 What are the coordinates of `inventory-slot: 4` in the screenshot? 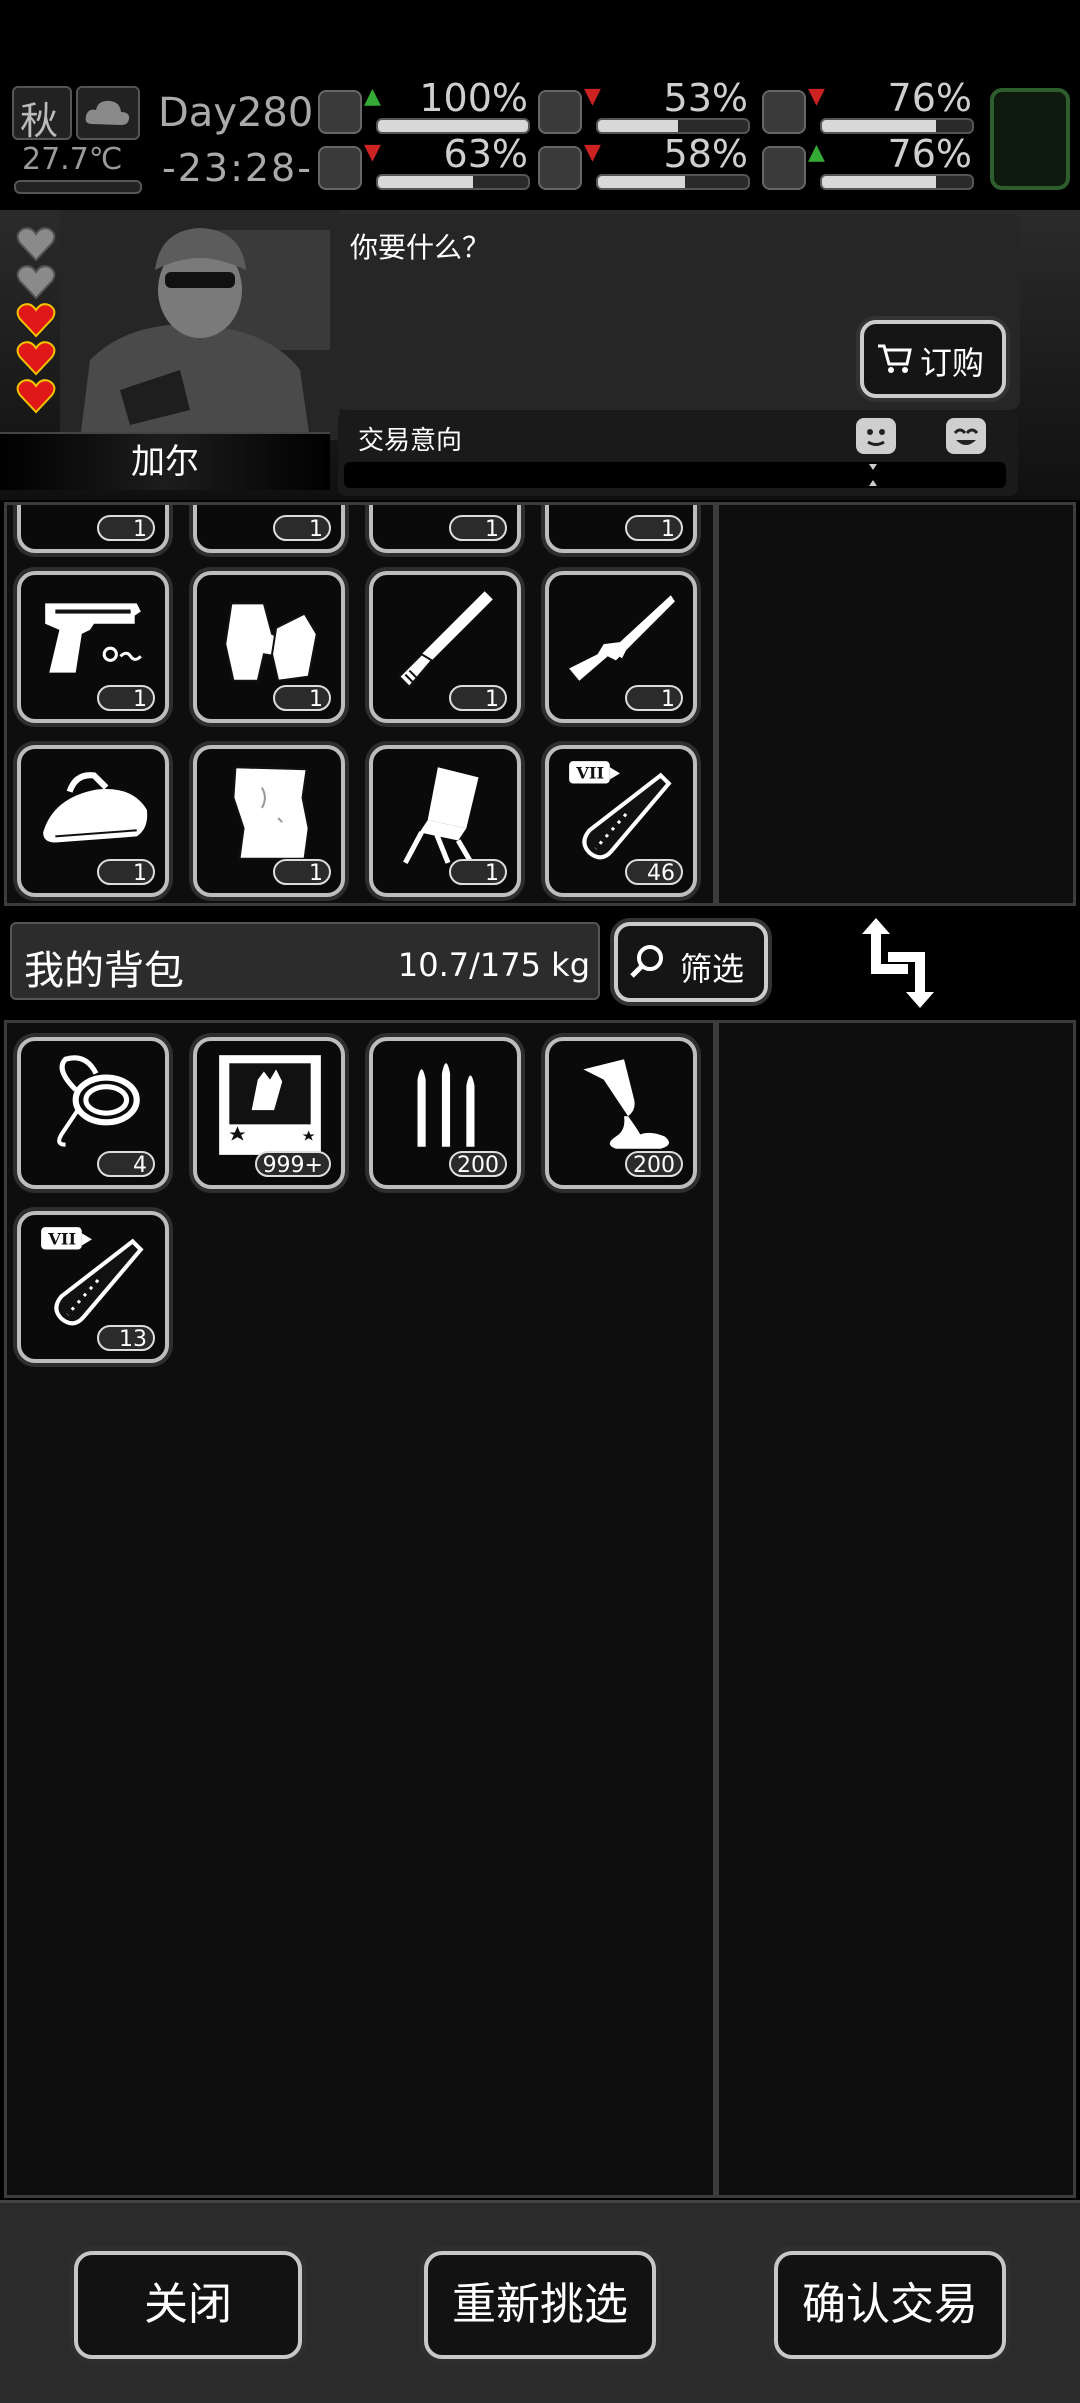 It's located at (93, 1113).